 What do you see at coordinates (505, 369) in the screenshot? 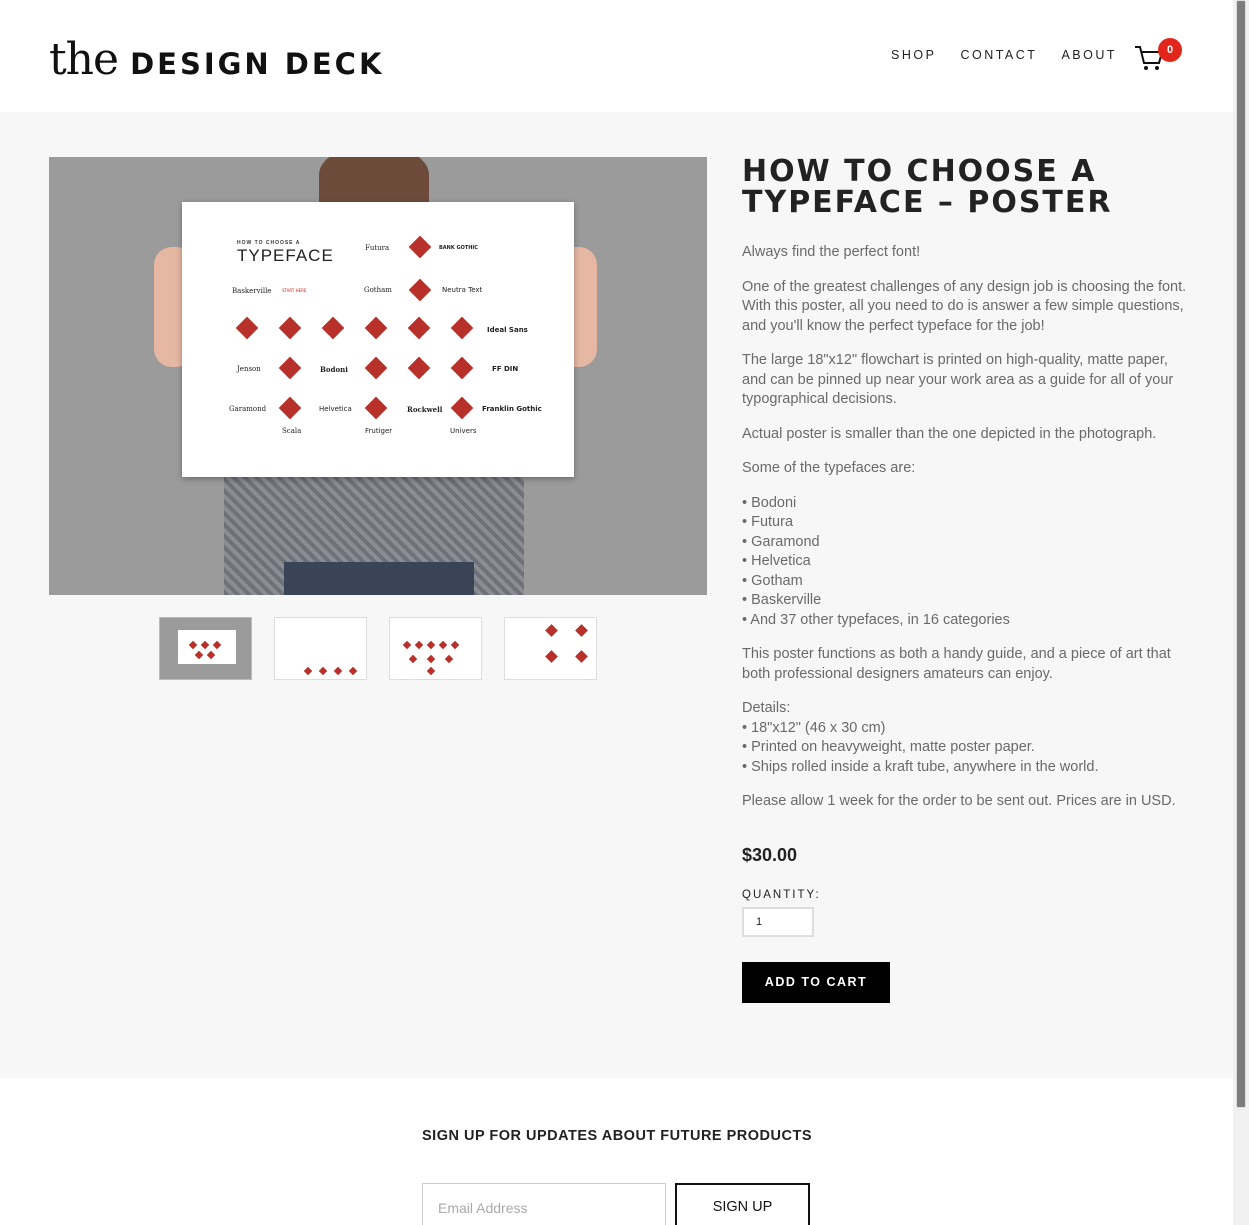
I see `poster-label: FF DIN` at bounding box center [505, 369].